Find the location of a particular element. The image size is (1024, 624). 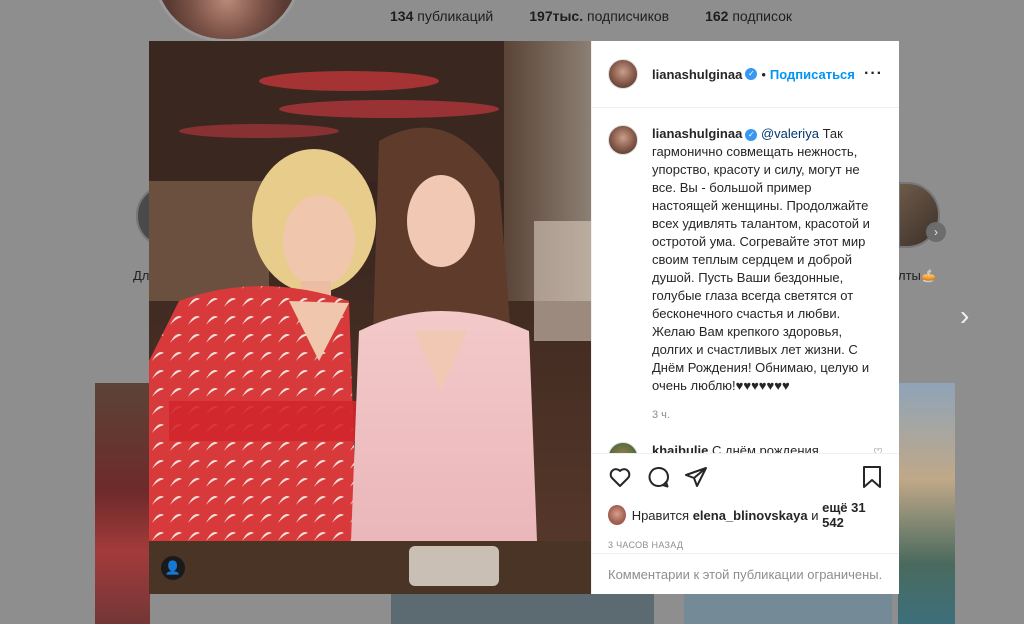

post-header: lianashulginaa ✓ • Подписаться ··· is located at coordinates (745, 74).